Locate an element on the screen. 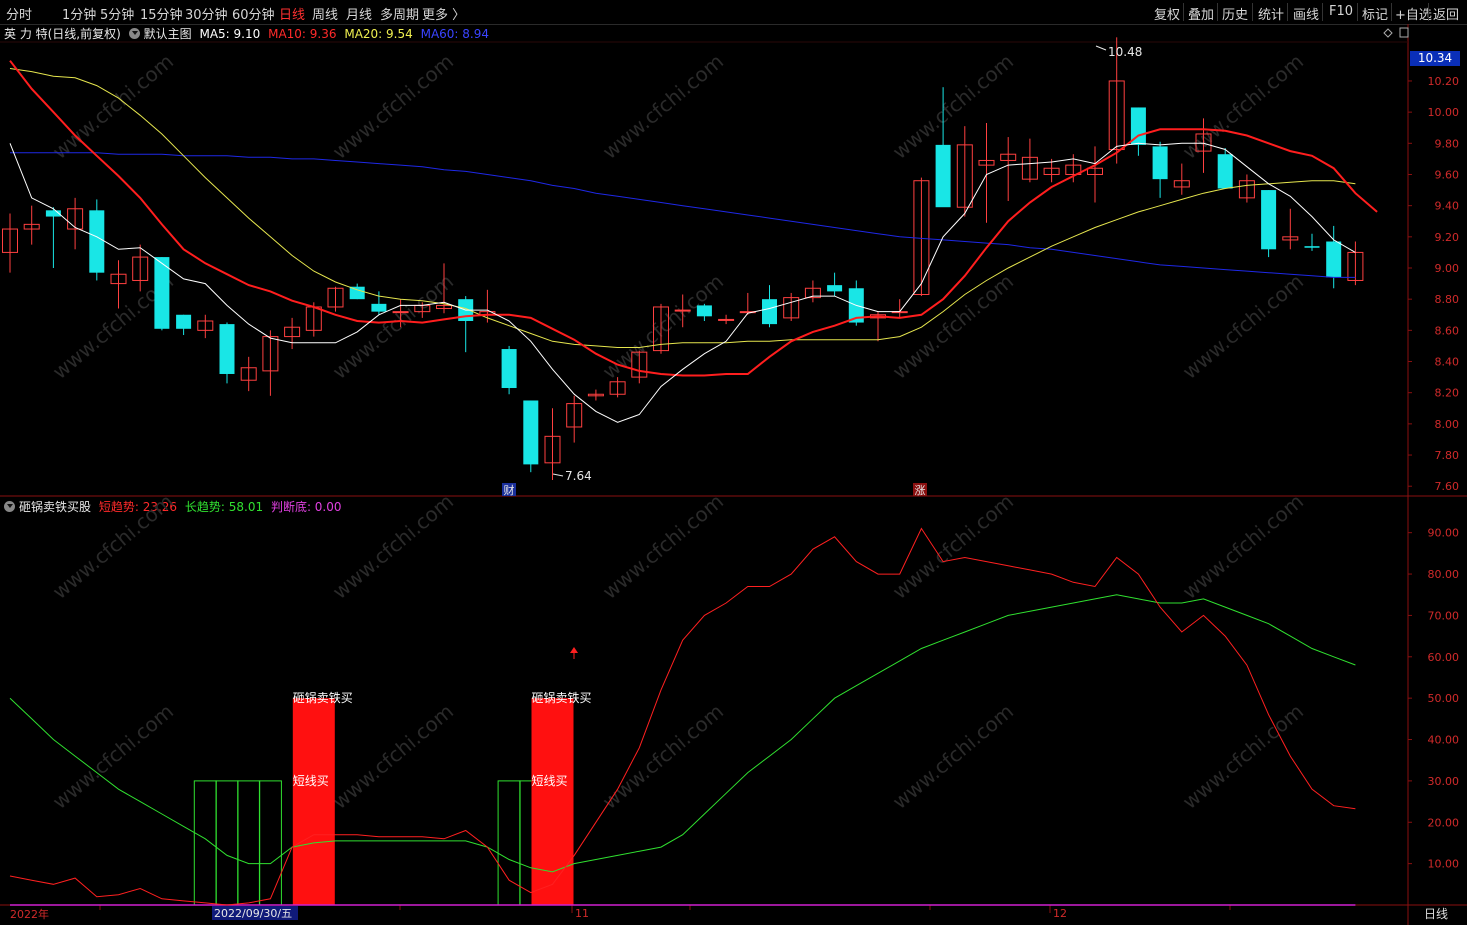 The width and height of the screenshot is (1467, 925). indicator-tick-label: 90.00 is located at coordinates (1444, 533).